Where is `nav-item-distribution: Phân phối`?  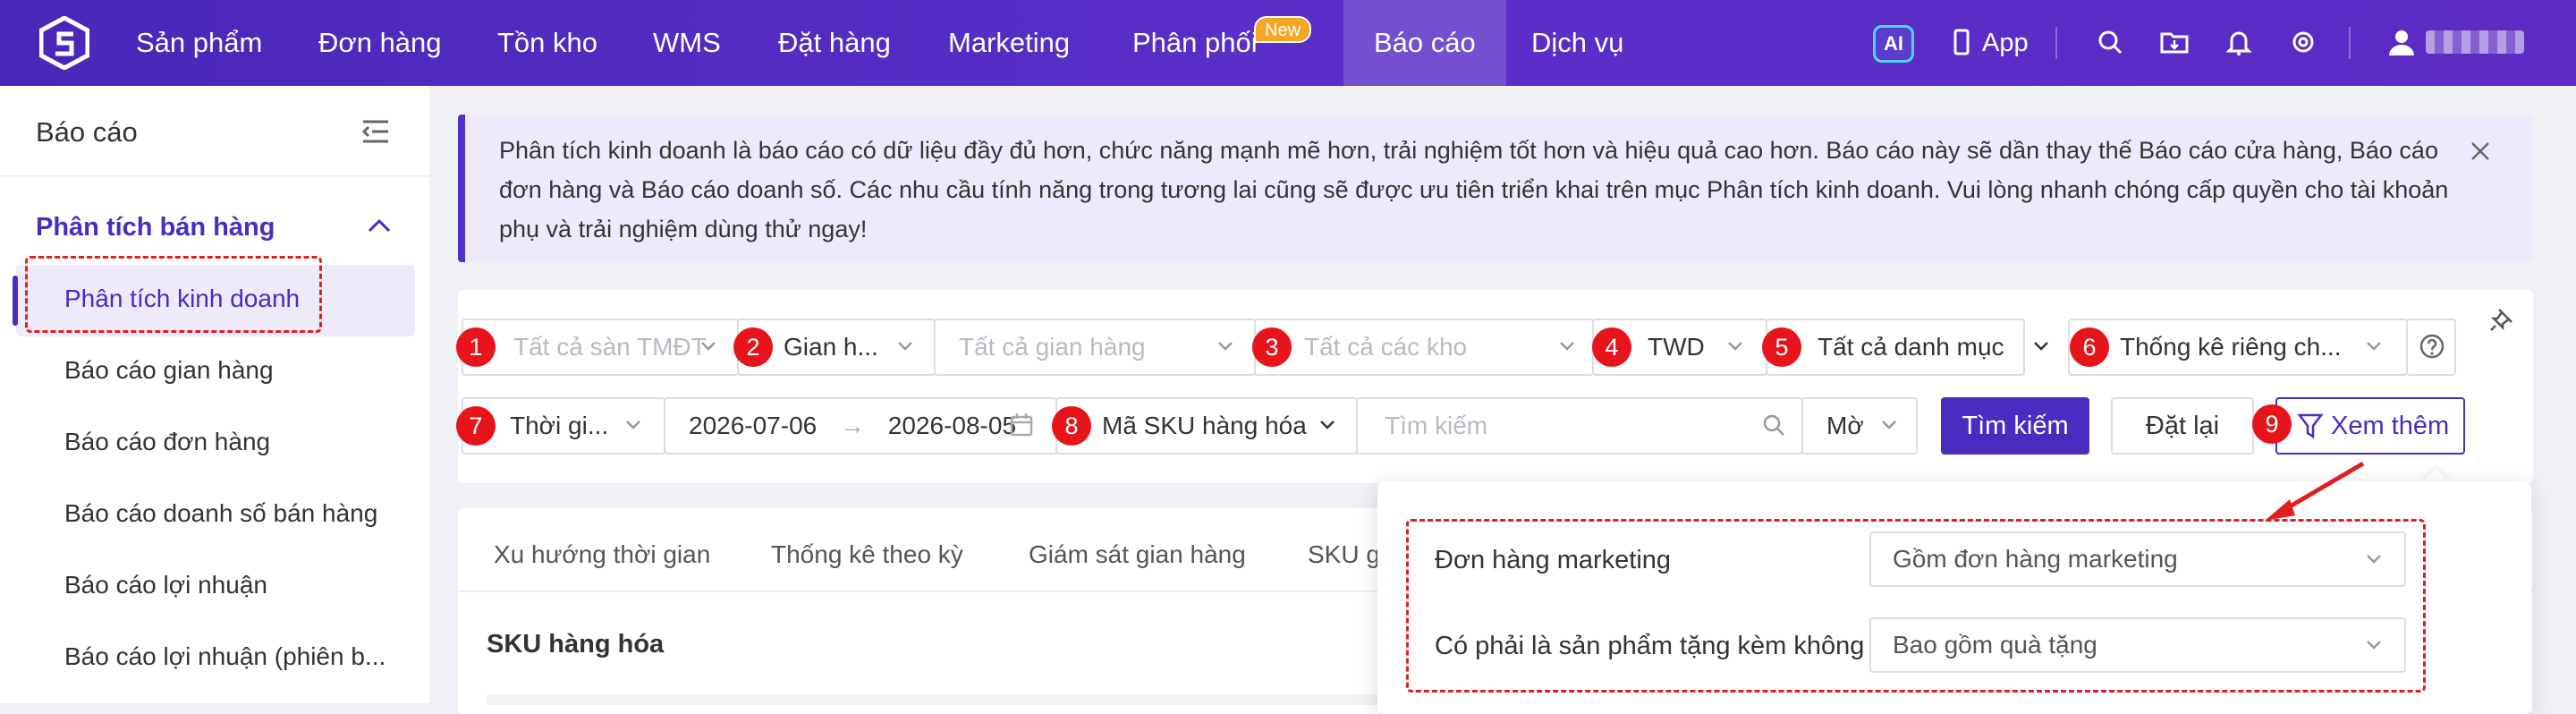
nav-item-distribution: Phân phối is located at coordinates (1195, 43).